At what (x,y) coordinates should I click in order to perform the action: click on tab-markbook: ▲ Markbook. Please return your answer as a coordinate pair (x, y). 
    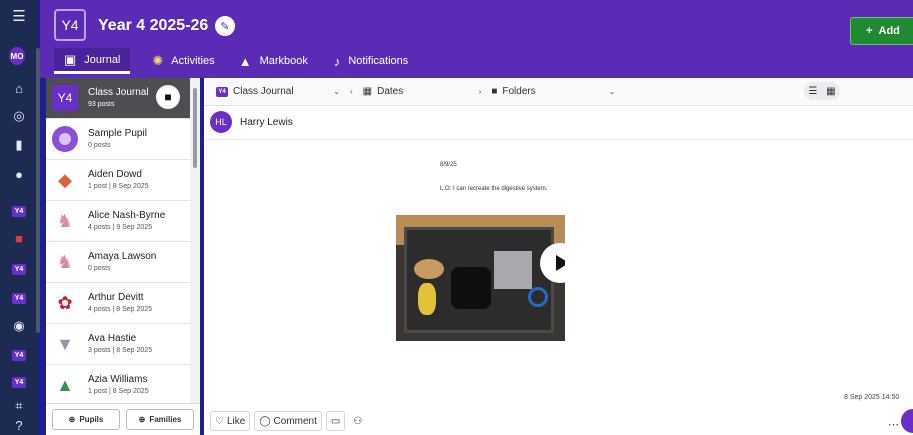
    Looking at the image, I should click on (273, 61).